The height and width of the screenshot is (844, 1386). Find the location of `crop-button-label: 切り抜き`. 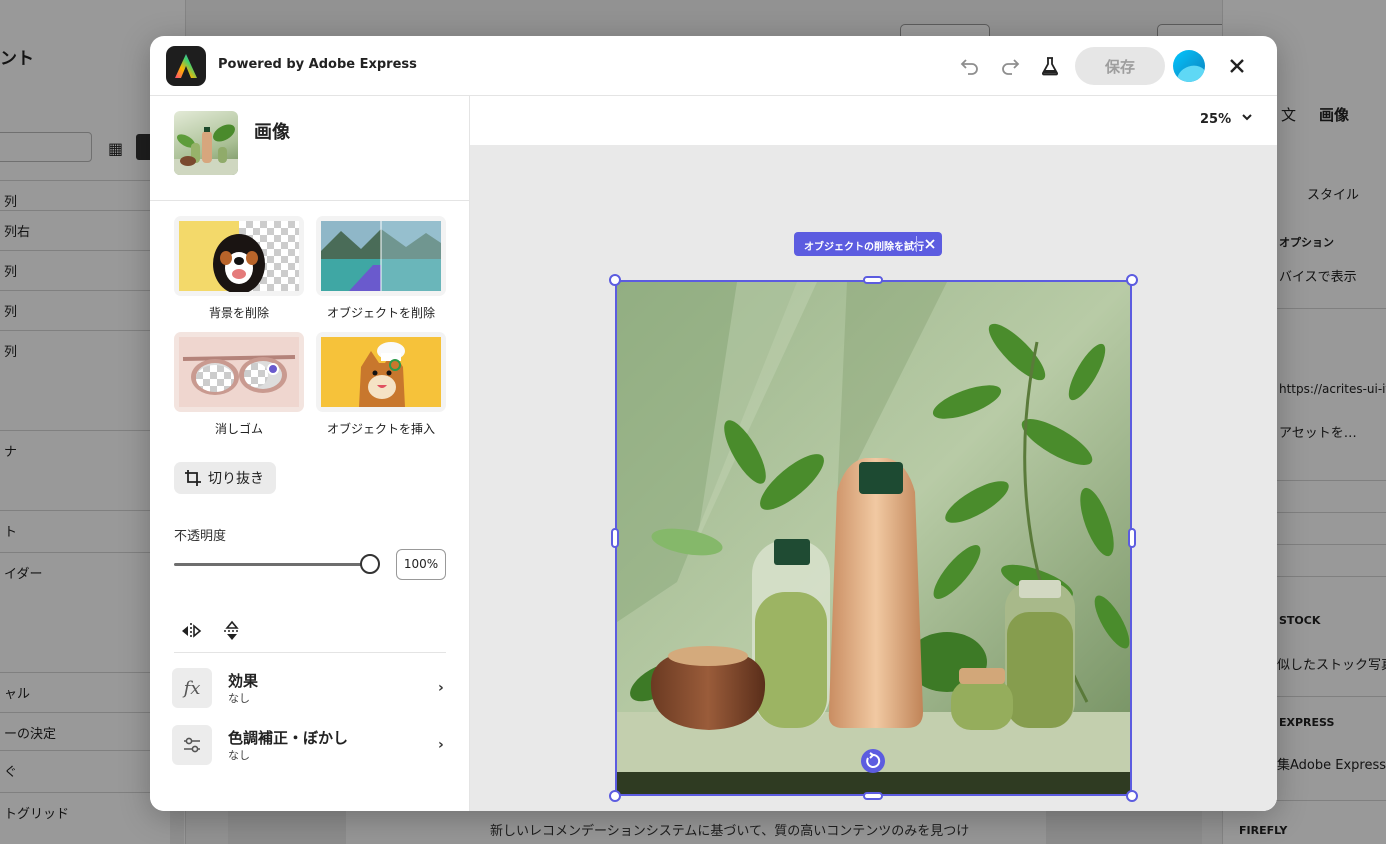

crop-button-label: 切り抜き is located at coordinates (236, 478).